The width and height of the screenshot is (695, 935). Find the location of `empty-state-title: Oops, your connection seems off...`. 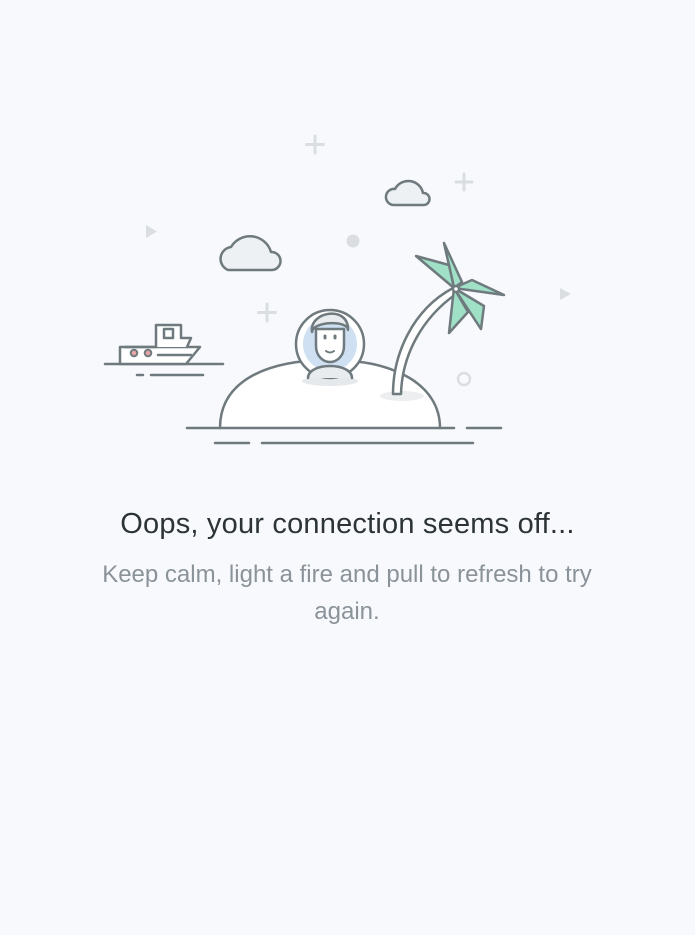

empty-state-title: Oops, your connection seems off... is located at coordinates (347, 524).